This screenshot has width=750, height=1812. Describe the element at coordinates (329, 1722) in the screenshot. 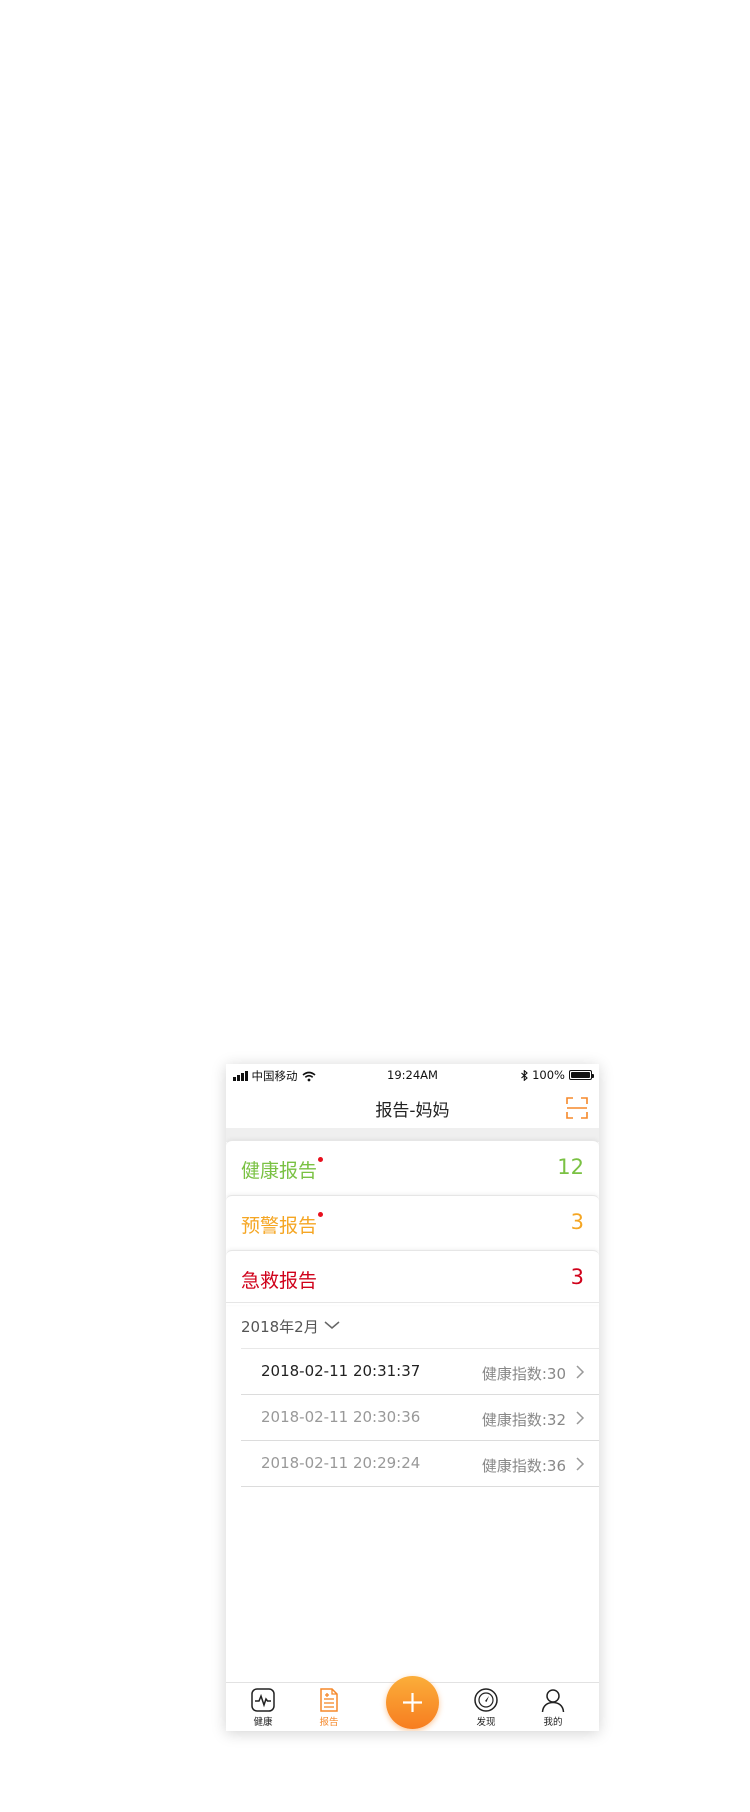

I see `tab-label: 报告` at that location.